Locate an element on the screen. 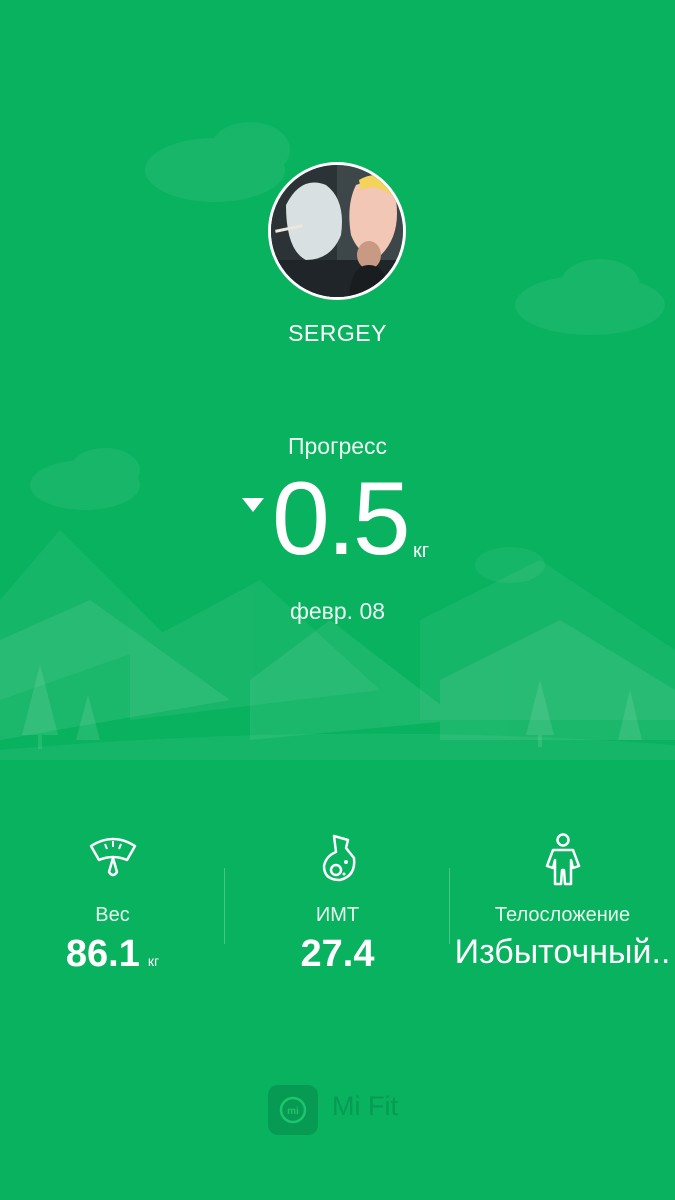 This screenshot has width=675, height=1200. body-icon is located at coordinates (562, 859).